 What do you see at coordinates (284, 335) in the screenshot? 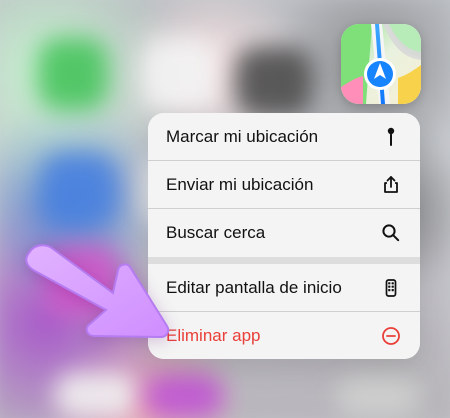
I see `menu-item-eliminar-app: Eliminar app` at bounding box center [284, 335].